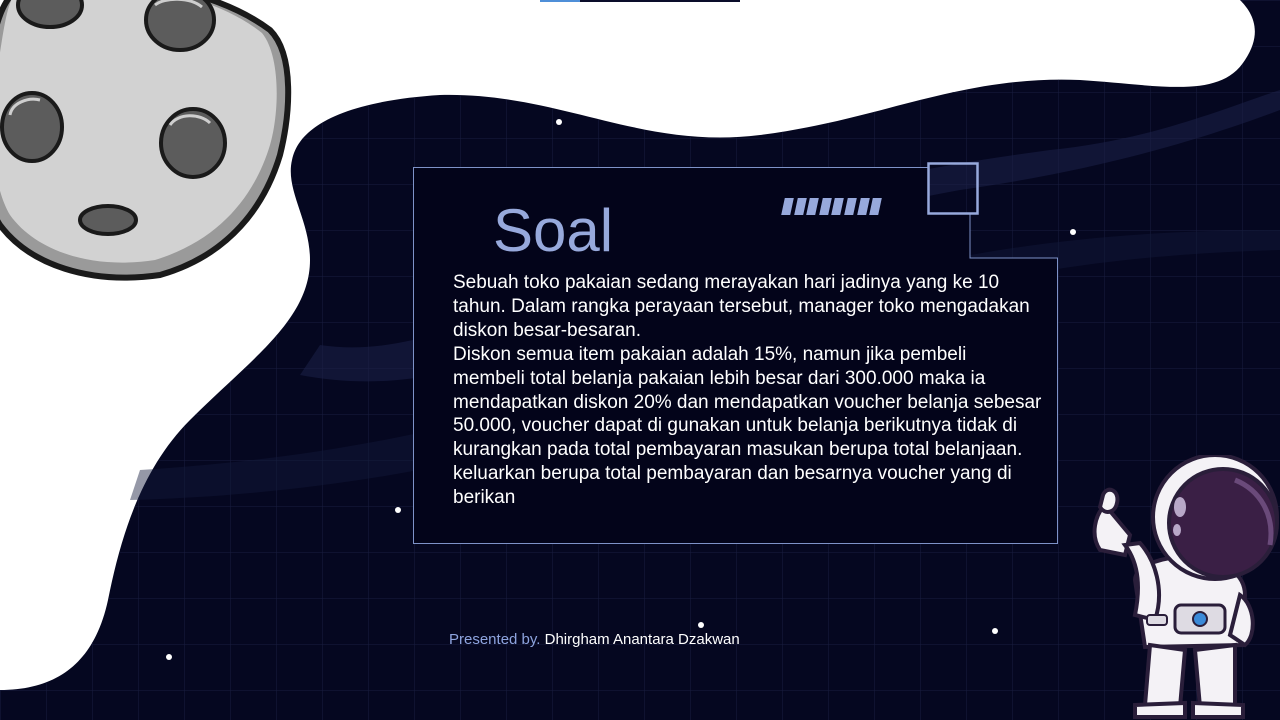 The image size is (1280, 720). Describe the element at coordinates (642, 639) in the screenshot. I see `presenter-name: Dhirgham Anantara Dzakwan` at that location.